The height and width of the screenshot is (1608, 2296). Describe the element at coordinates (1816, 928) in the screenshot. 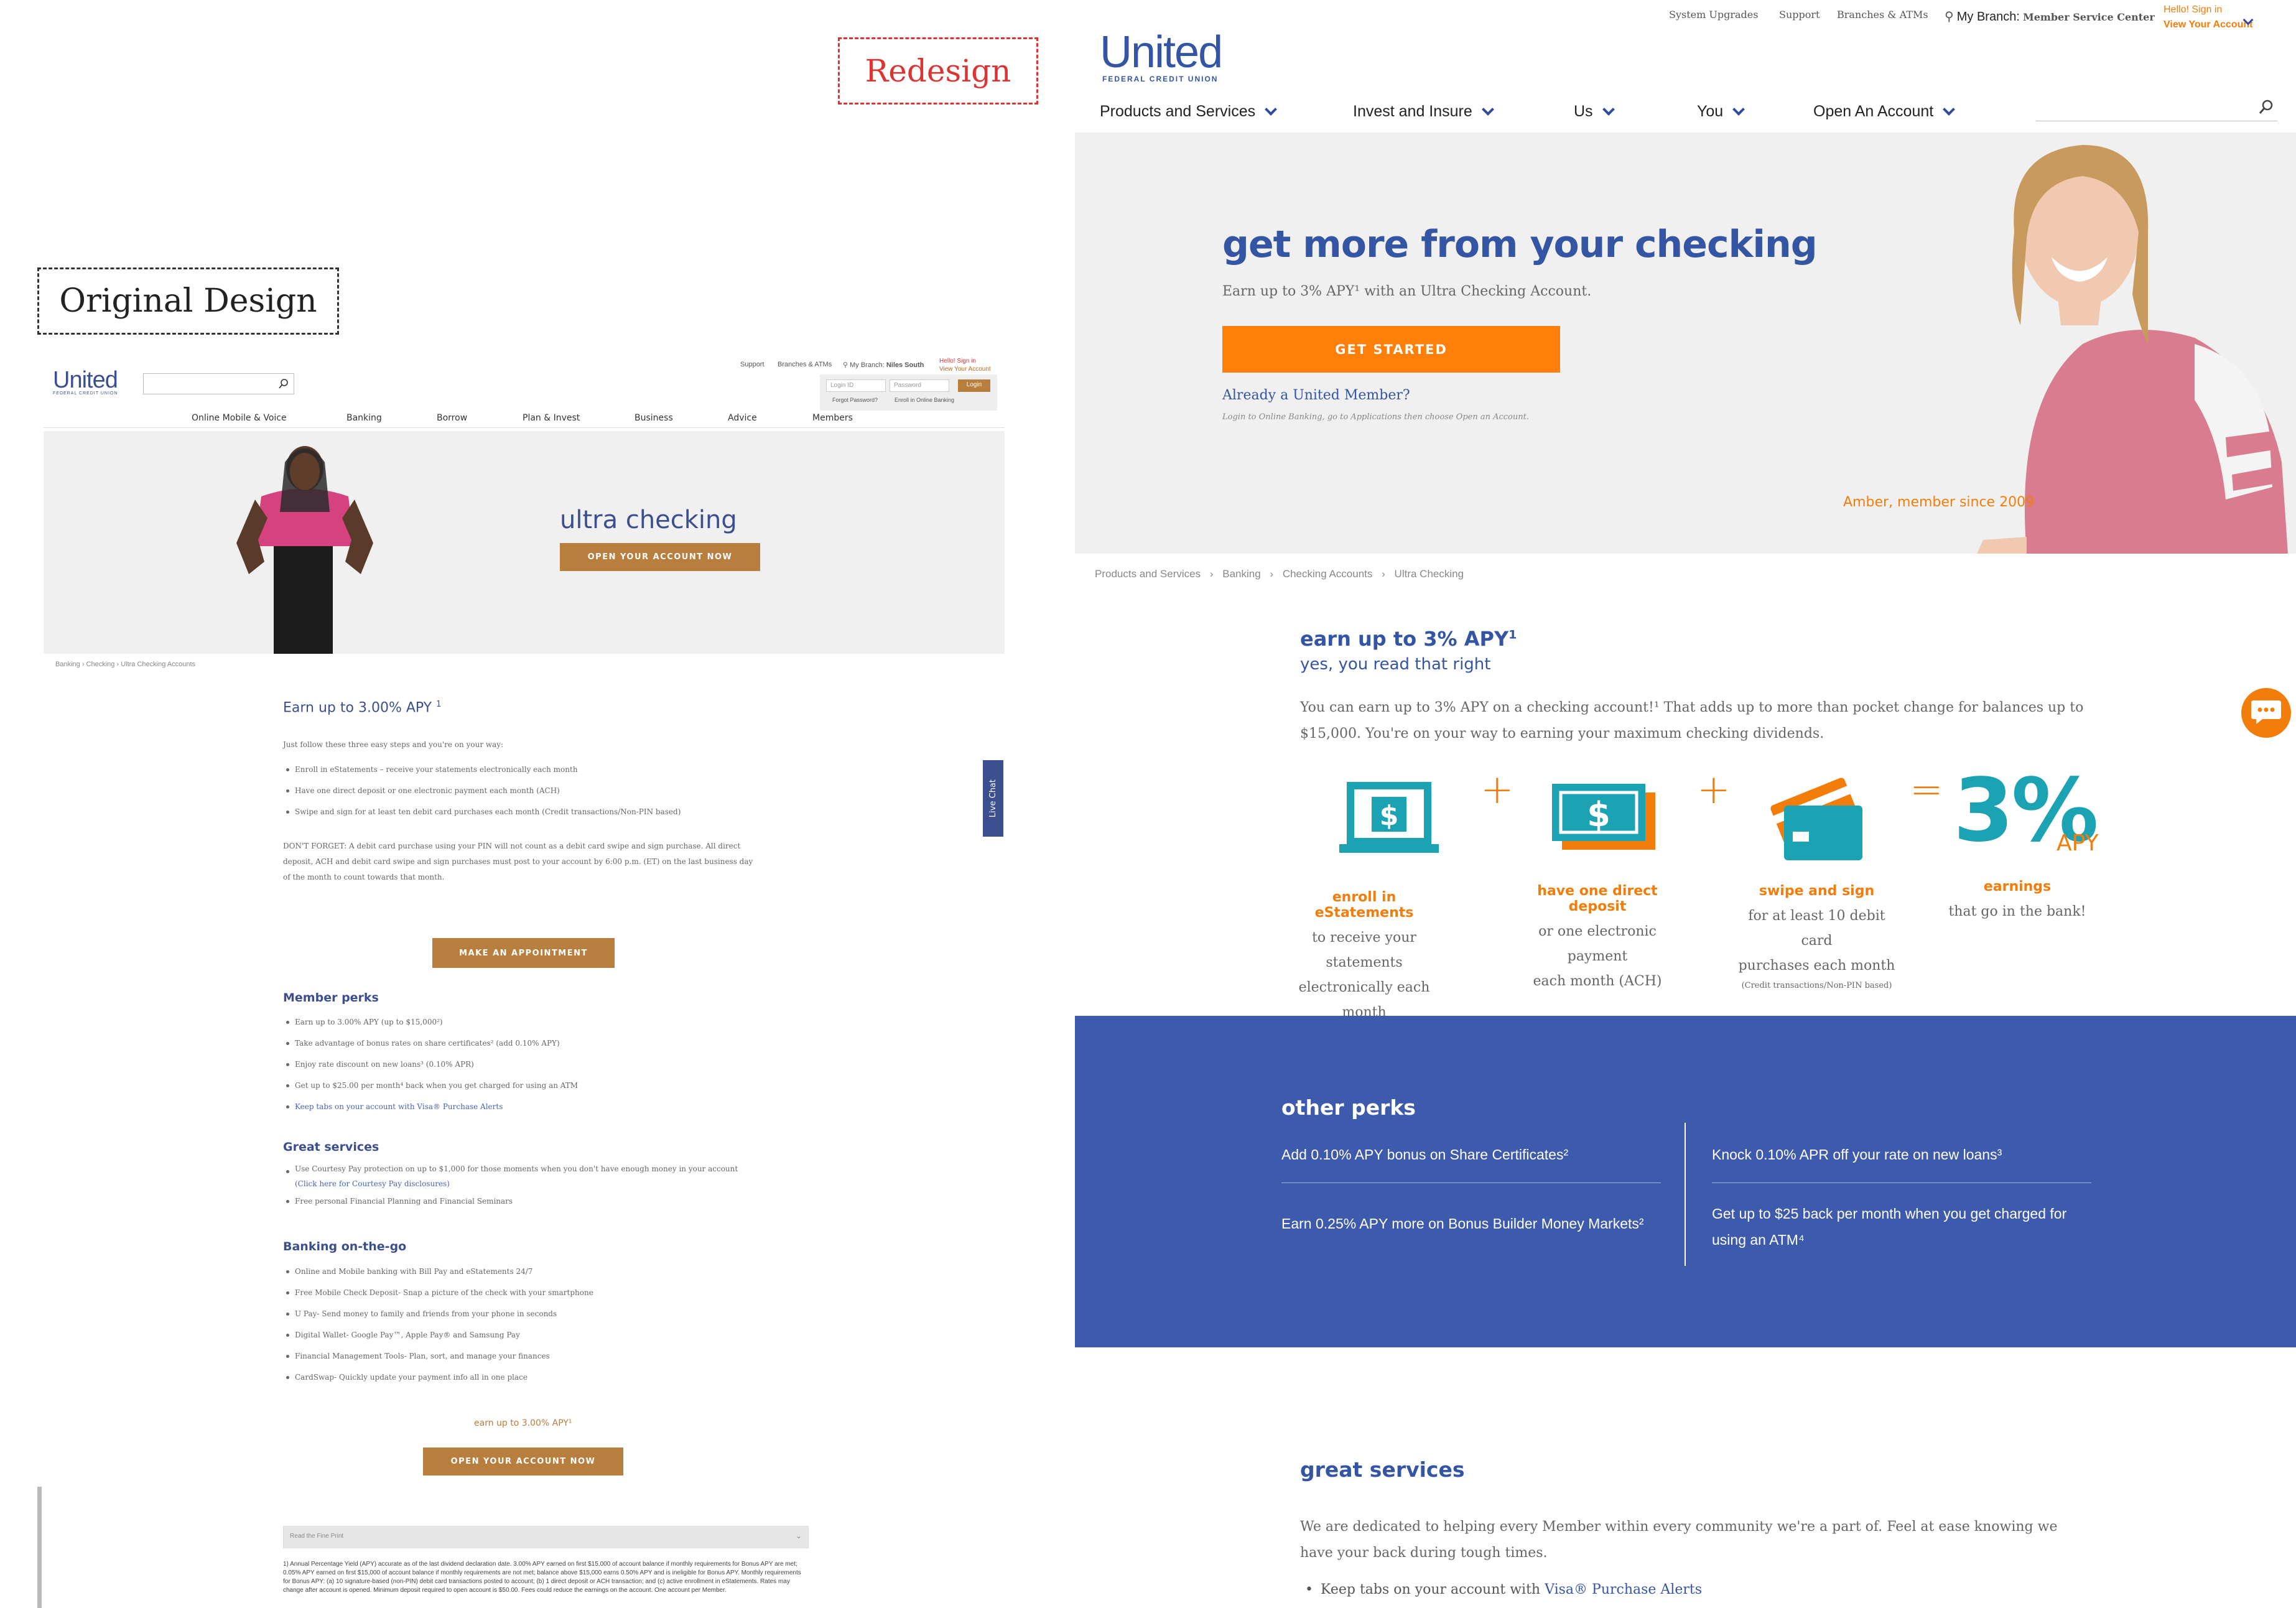

I see `step-desc: for at least 10 debit card` at that location.